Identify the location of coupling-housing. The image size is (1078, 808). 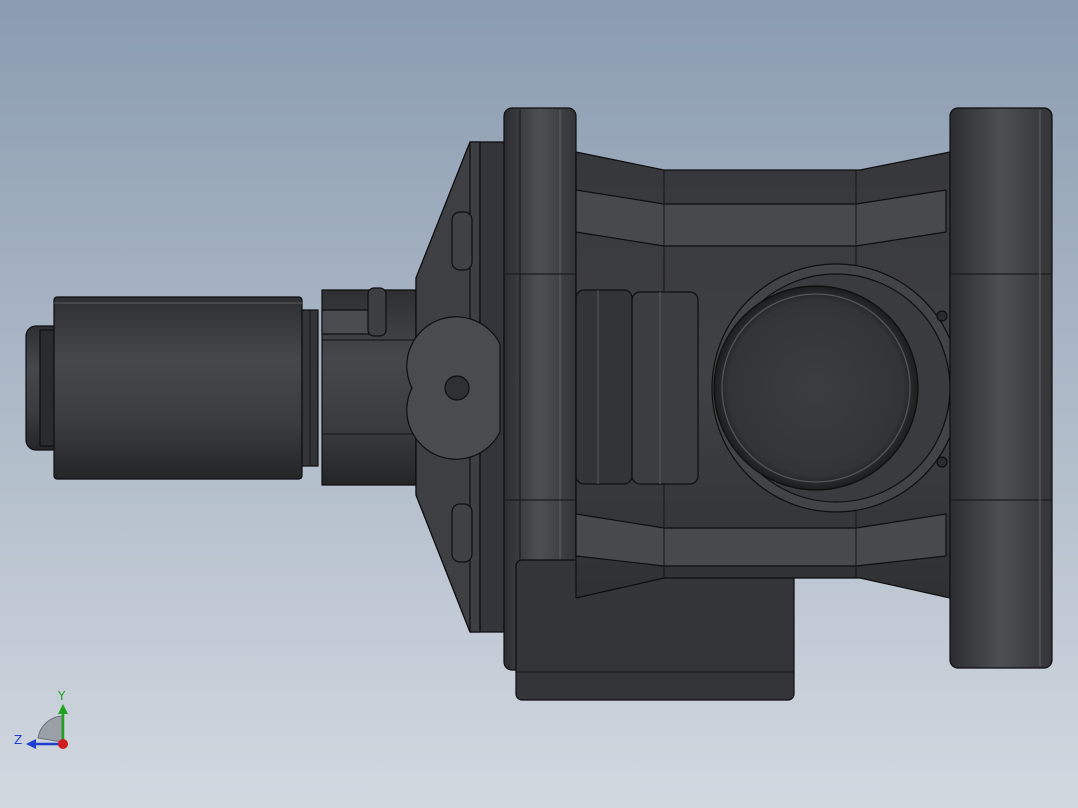
(369, 386).